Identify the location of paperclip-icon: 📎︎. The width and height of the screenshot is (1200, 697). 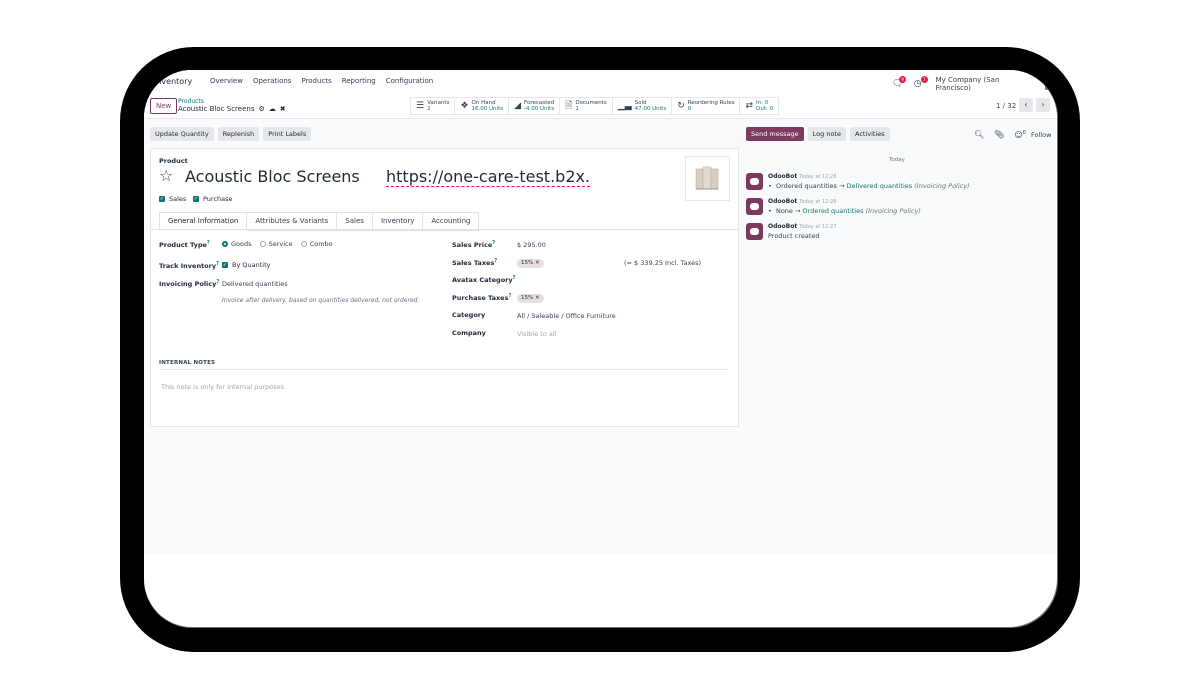
(999, 135).